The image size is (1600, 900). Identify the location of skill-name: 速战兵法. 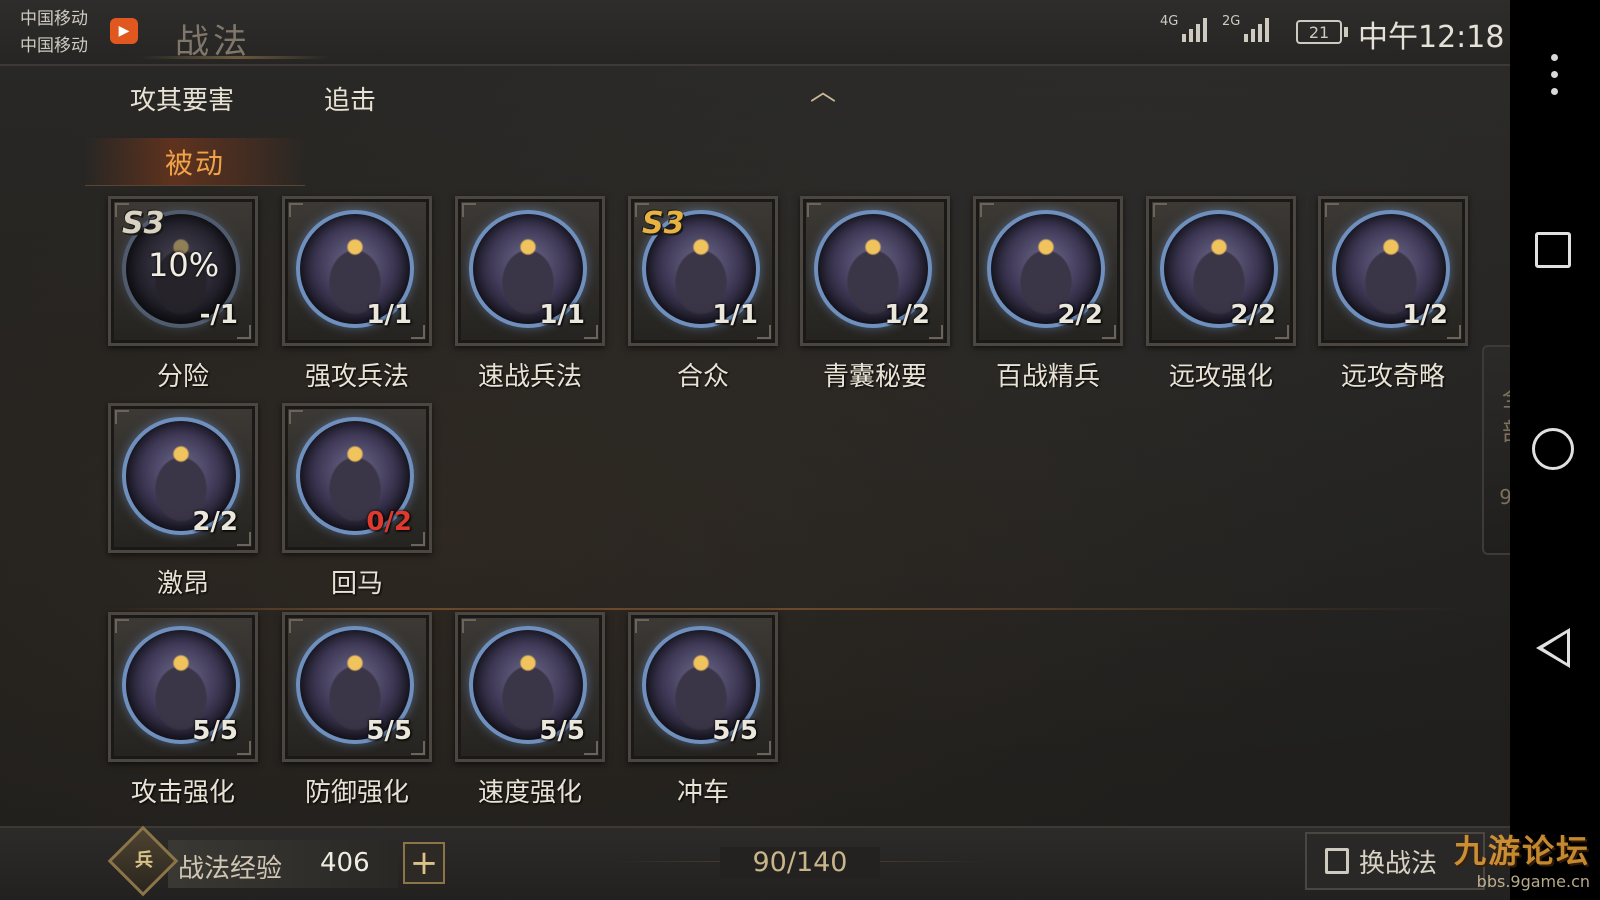
(529, 377).